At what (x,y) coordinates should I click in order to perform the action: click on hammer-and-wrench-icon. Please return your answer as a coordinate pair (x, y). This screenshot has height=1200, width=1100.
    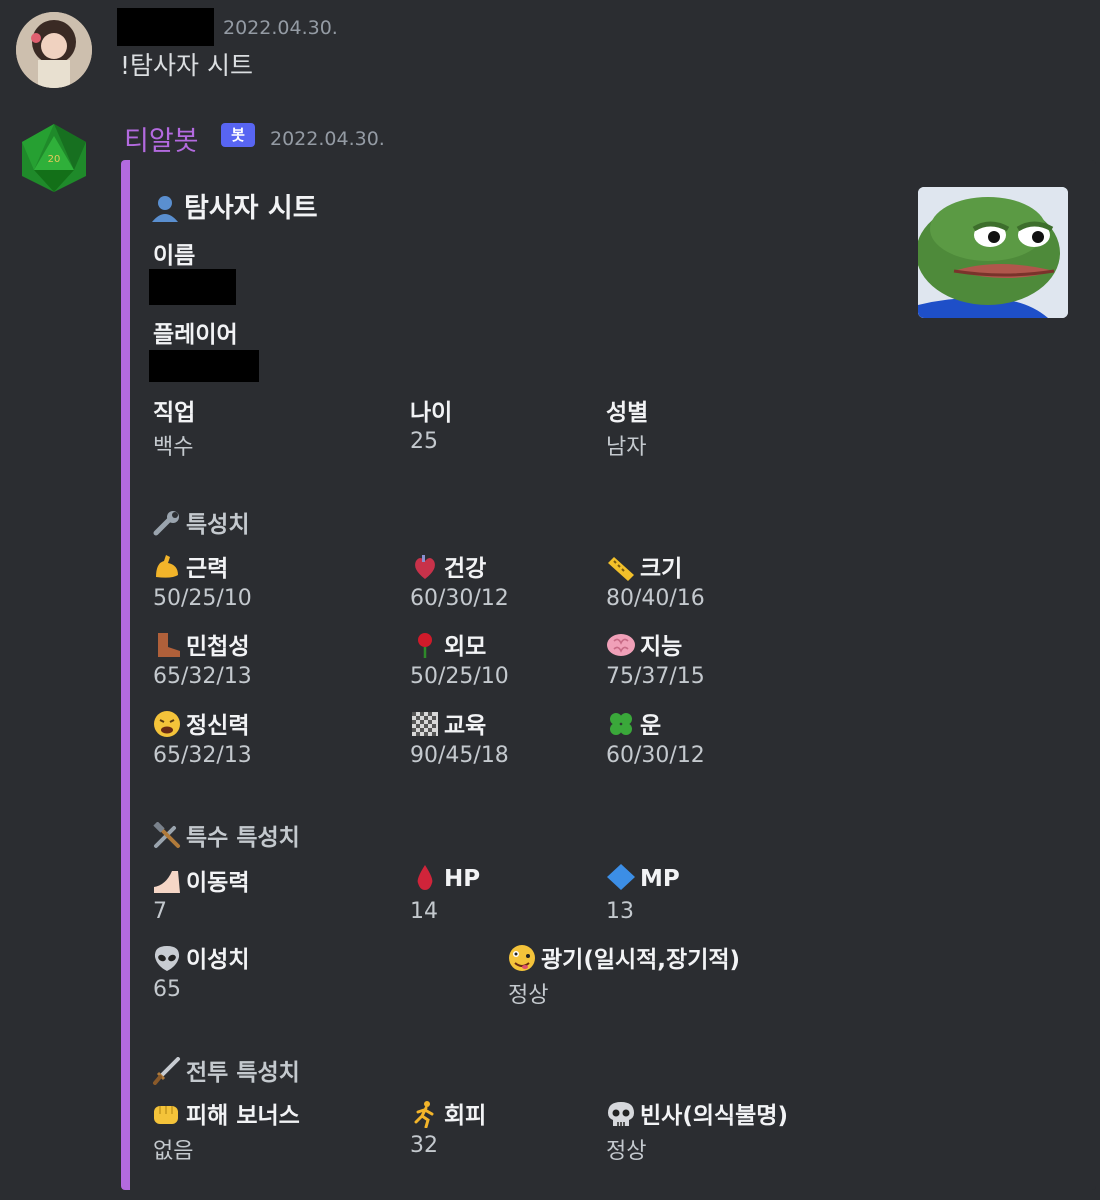
    Looking at the image, I should click on (167, 835).